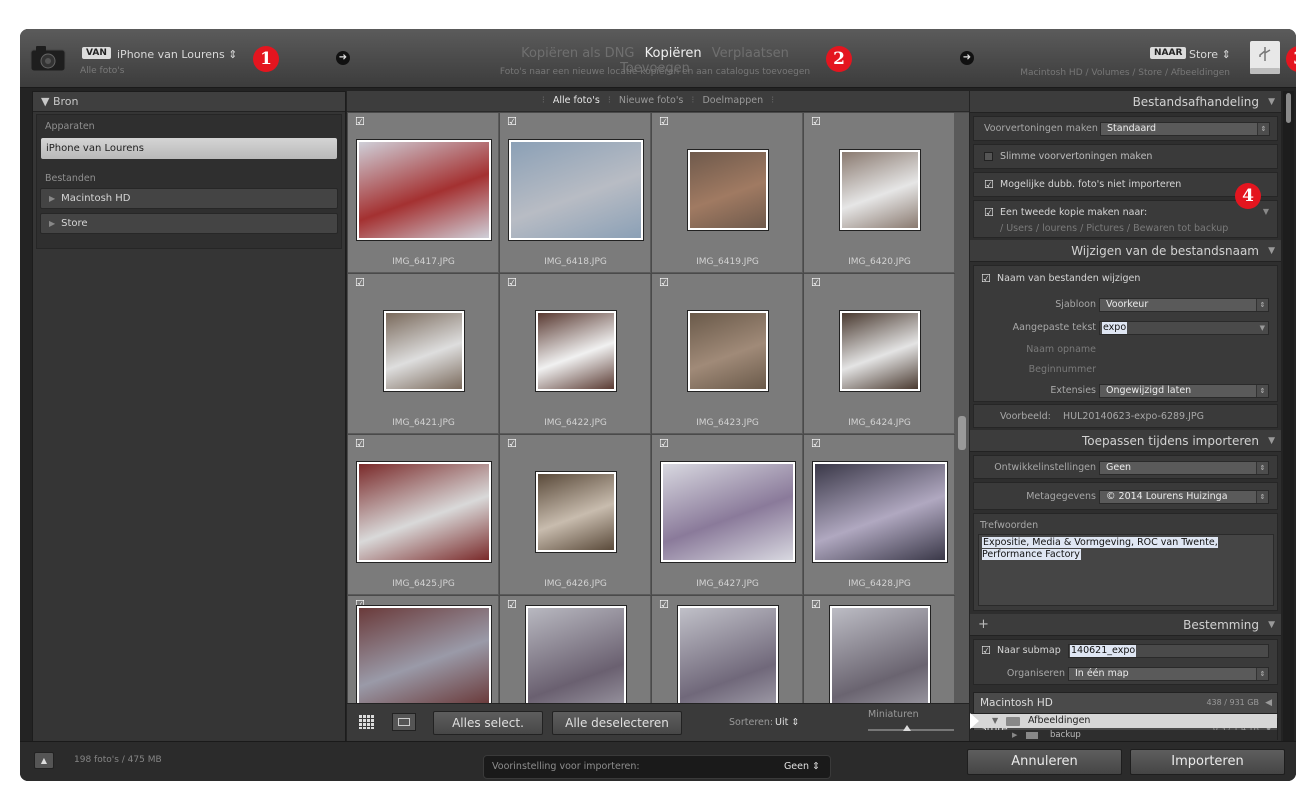 This screenshot has height=805, width=1309. I want to click on grid-view-icon, so click(367, 722).